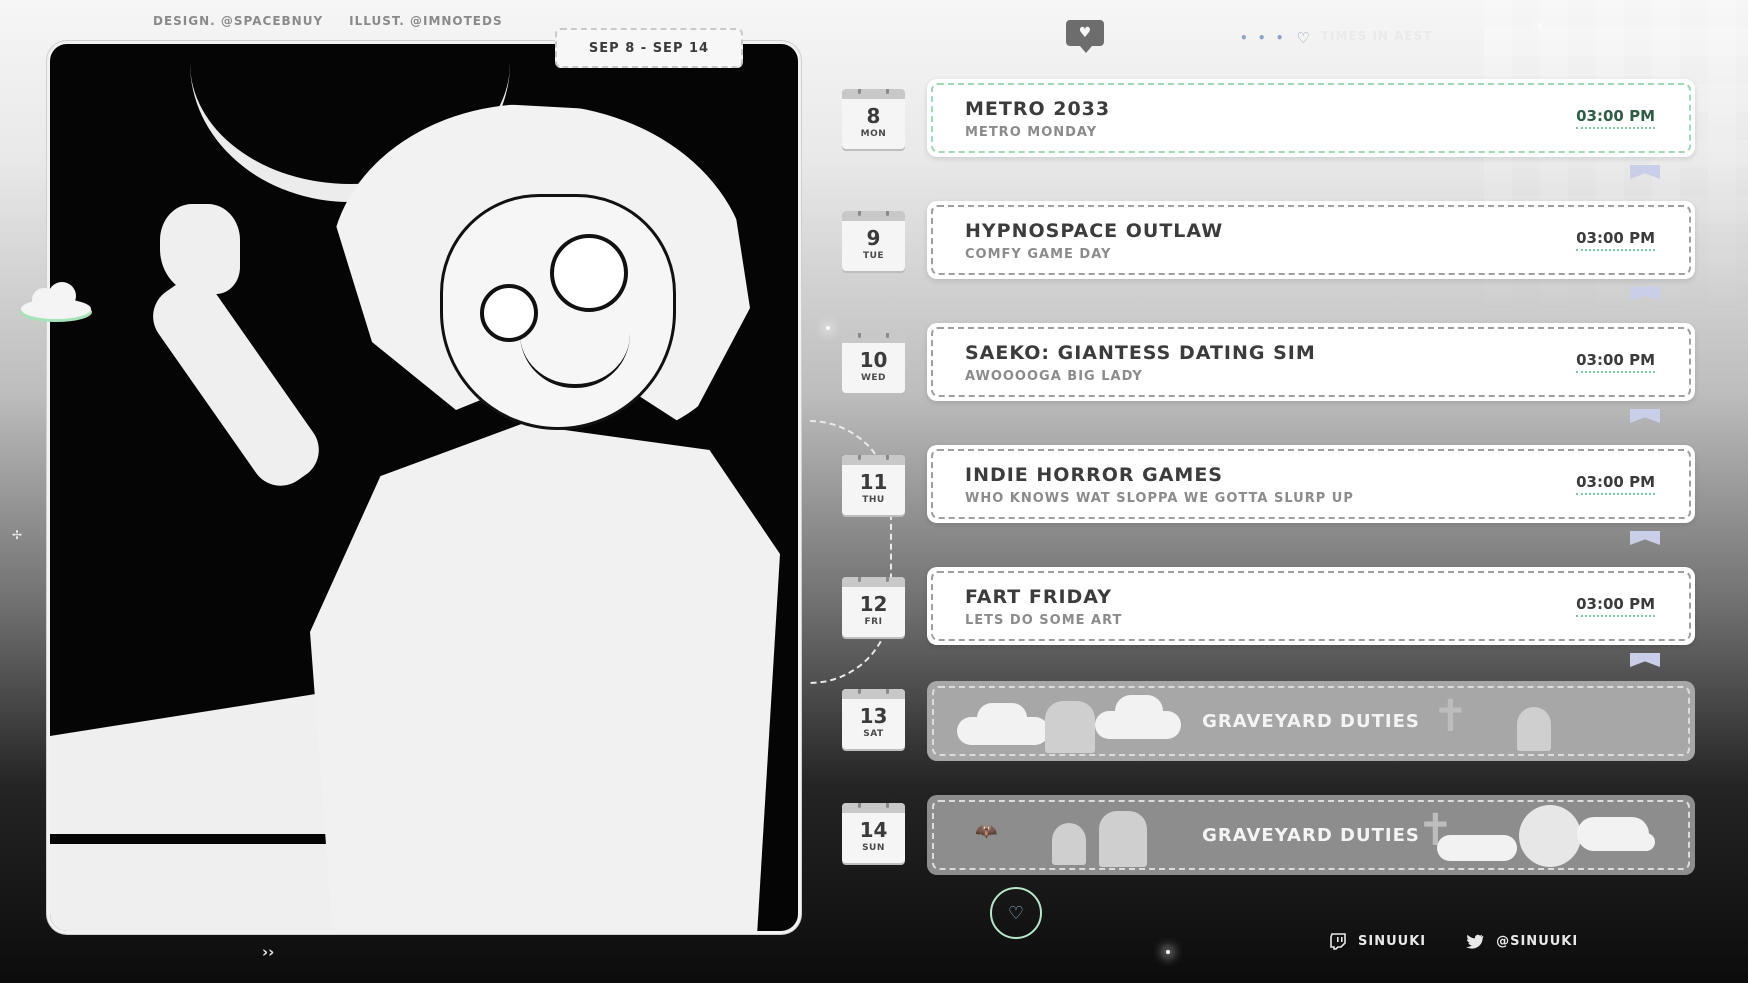 The image size is (1748, 983). I want to click on event-subtitle: METRO MONDAY, so click(1031, 132).